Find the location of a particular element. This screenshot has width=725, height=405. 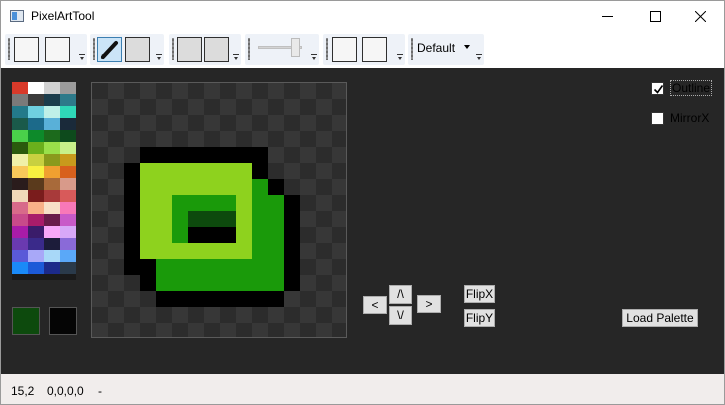

close-button is located at coordinates (701, 16).